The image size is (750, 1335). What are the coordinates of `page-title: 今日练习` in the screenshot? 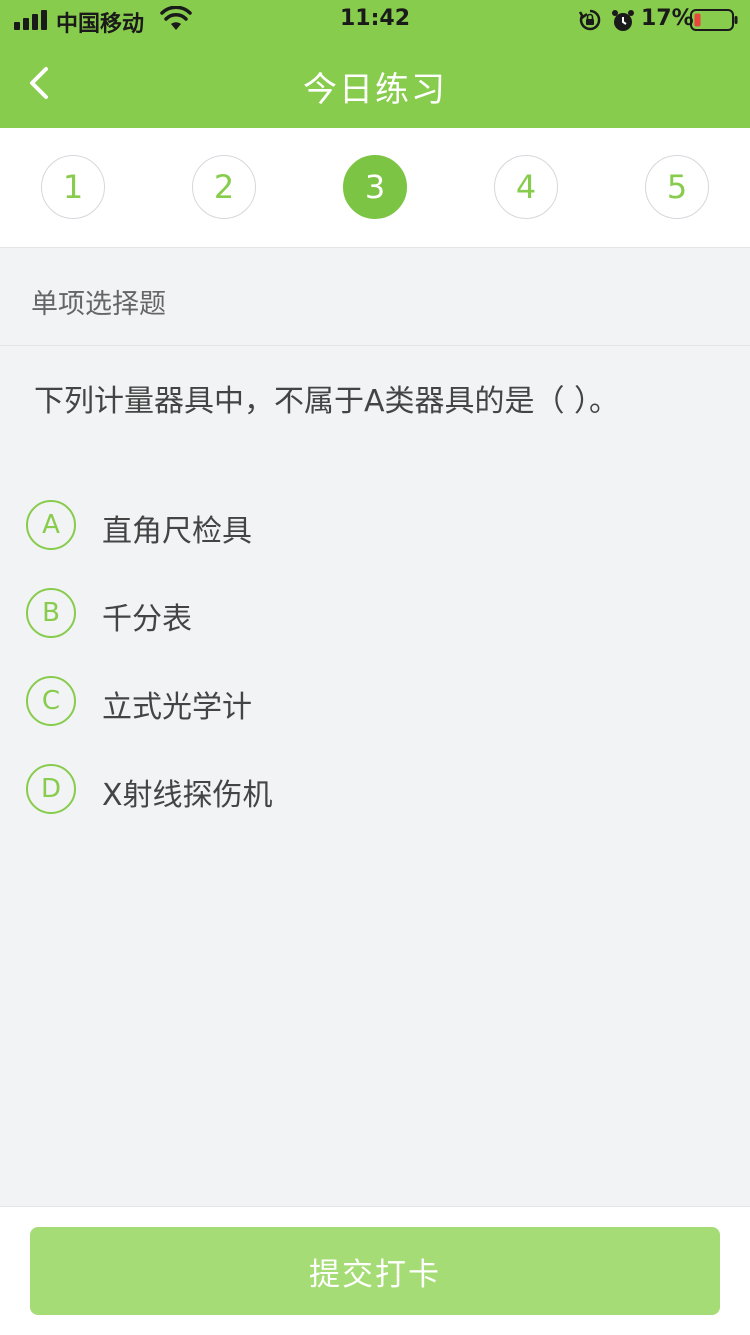 It's located at (375, 90).